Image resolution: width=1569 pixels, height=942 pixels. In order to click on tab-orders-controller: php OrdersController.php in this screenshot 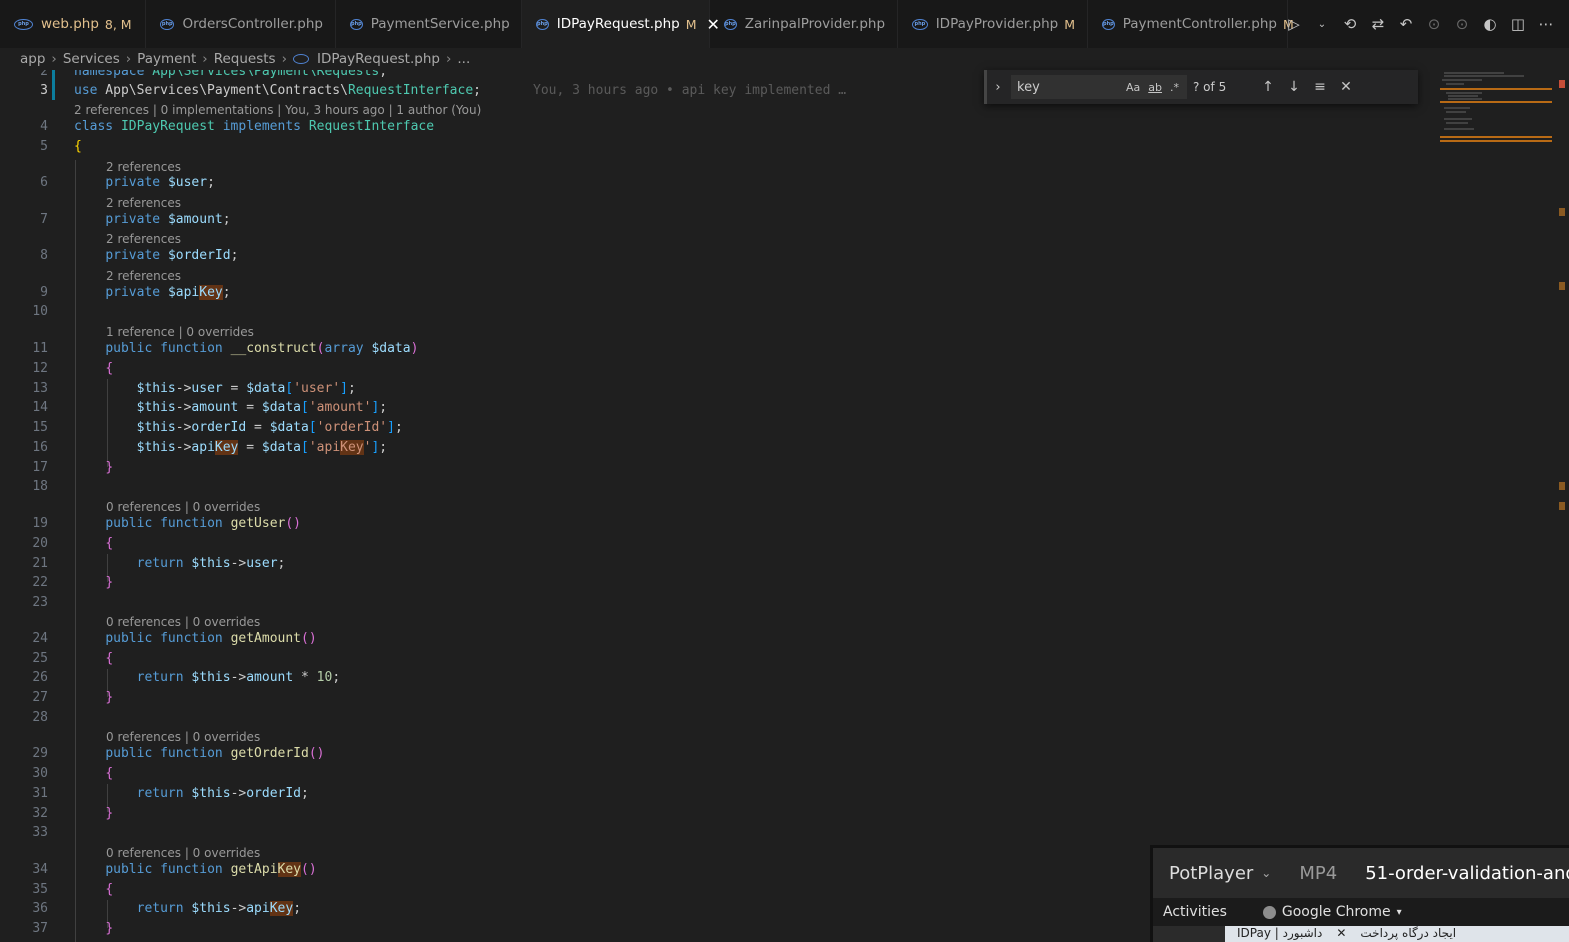, I will do `click(241, 24)`.